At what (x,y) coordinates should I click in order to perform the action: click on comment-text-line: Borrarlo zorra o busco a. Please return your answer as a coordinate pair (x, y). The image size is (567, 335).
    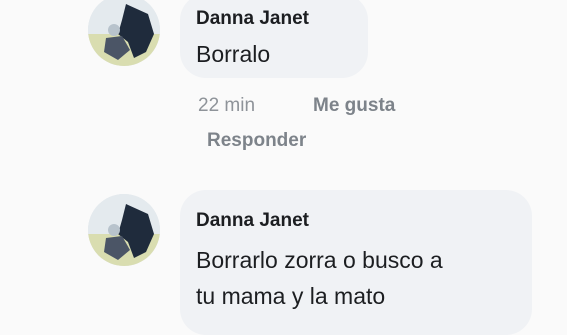
    Looking at the image, I should click on (319, 260).